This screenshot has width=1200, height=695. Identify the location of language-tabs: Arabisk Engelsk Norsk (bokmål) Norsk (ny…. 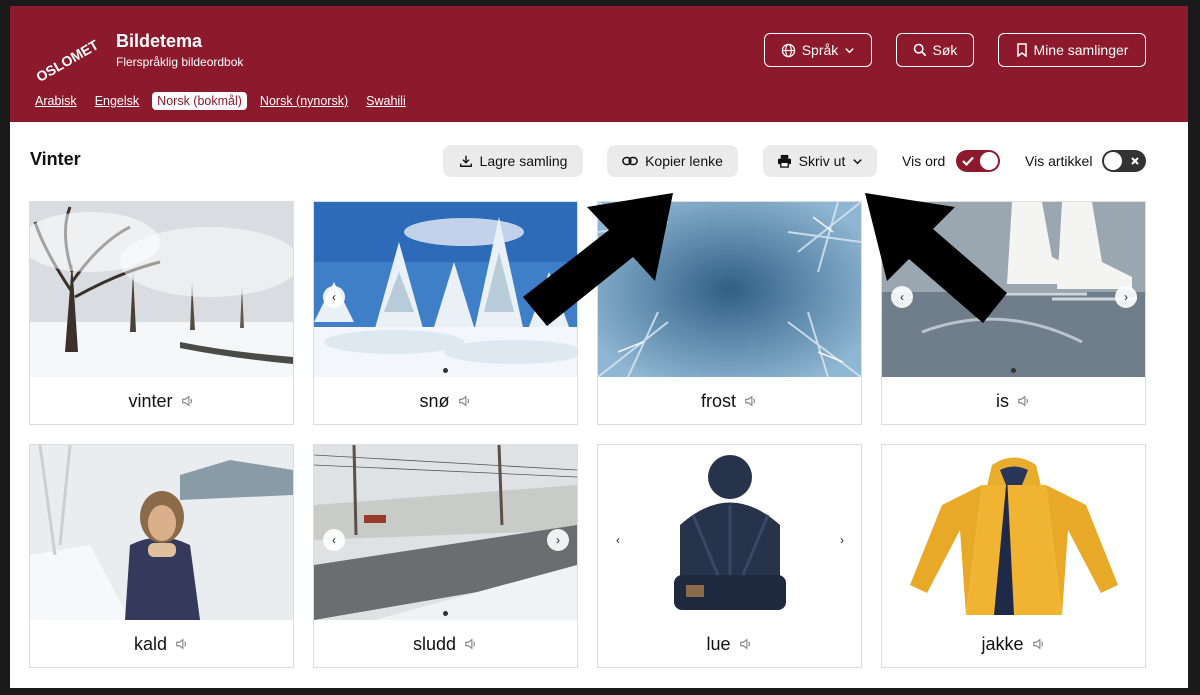
(220, 101).